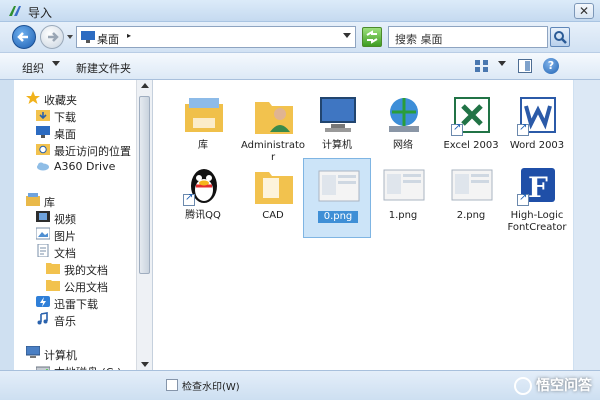  I want to click on nav-item-label: 桌面, so click(65, 134).